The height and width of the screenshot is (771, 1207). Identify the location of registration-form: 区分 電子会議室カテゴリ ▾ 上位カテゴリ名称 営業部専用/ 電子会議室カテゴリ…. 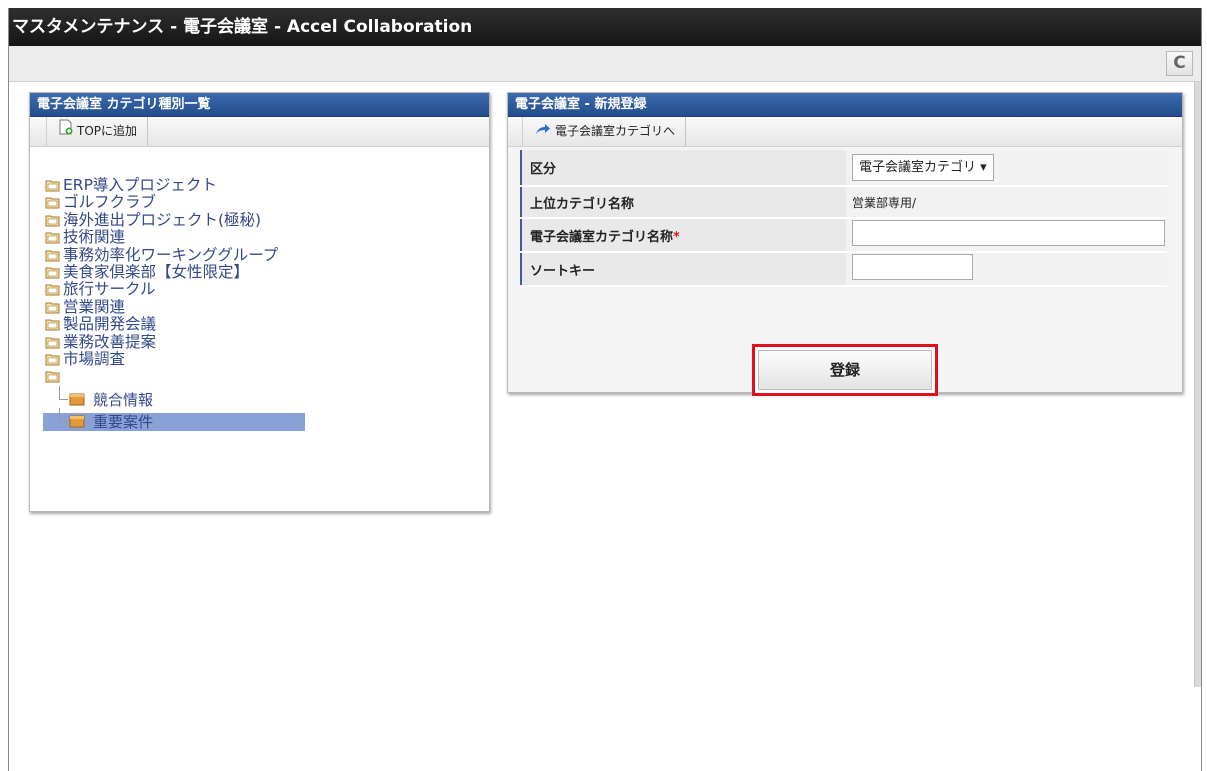
(843, 218).